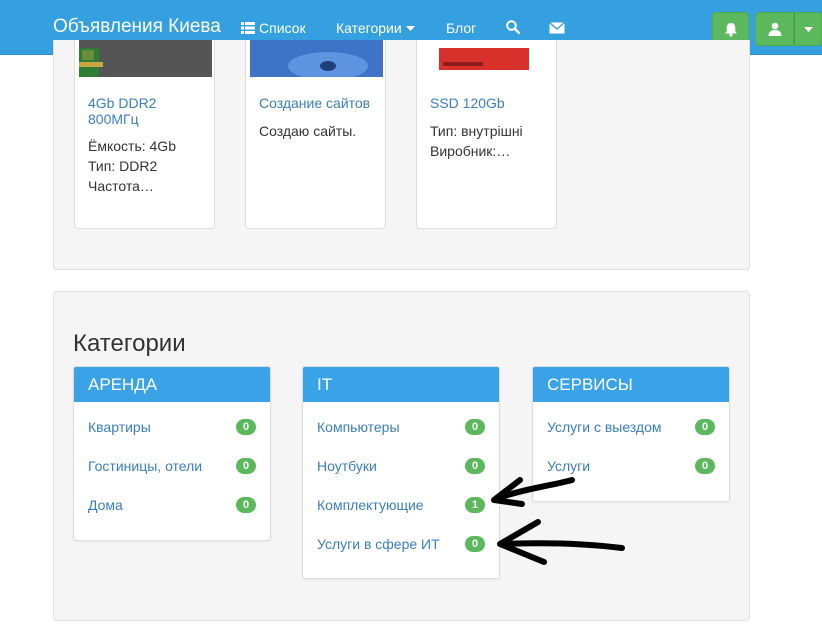 Image resolution: width=822 pixels, height=636 pixels. Describe the element at coordinates (148, 111) in the screenshot. I see `listing-title: 4Gb DDR2 800МГц` at that location.